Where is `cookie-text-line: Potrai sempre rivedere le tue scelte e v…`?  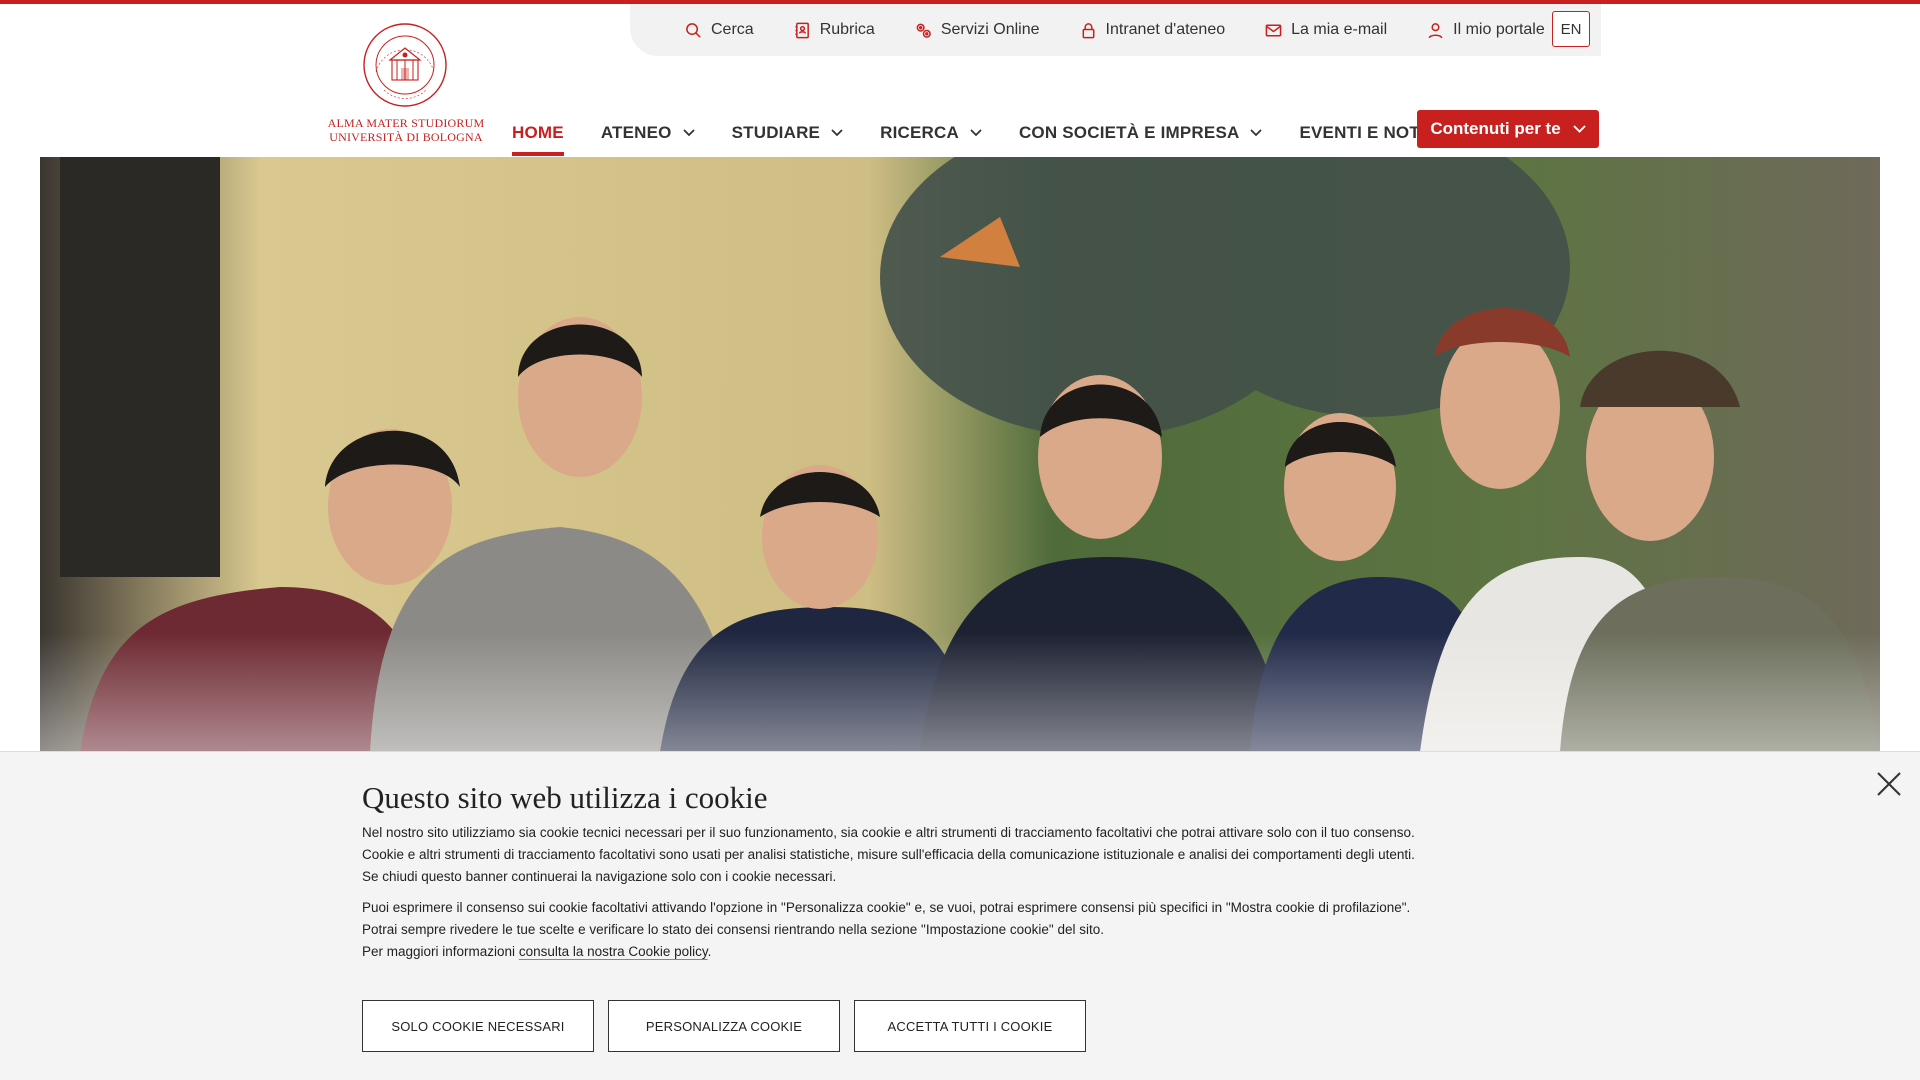 cookie-text-line: Potrai sempre rivedere le tue scelte e v… is located at coordinates (733, 929).